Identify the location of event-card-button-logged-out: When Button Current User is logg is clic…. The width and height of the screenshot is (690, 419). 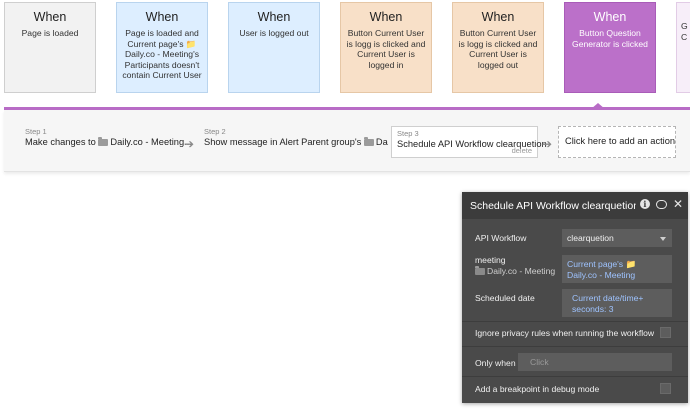
(498, 47).